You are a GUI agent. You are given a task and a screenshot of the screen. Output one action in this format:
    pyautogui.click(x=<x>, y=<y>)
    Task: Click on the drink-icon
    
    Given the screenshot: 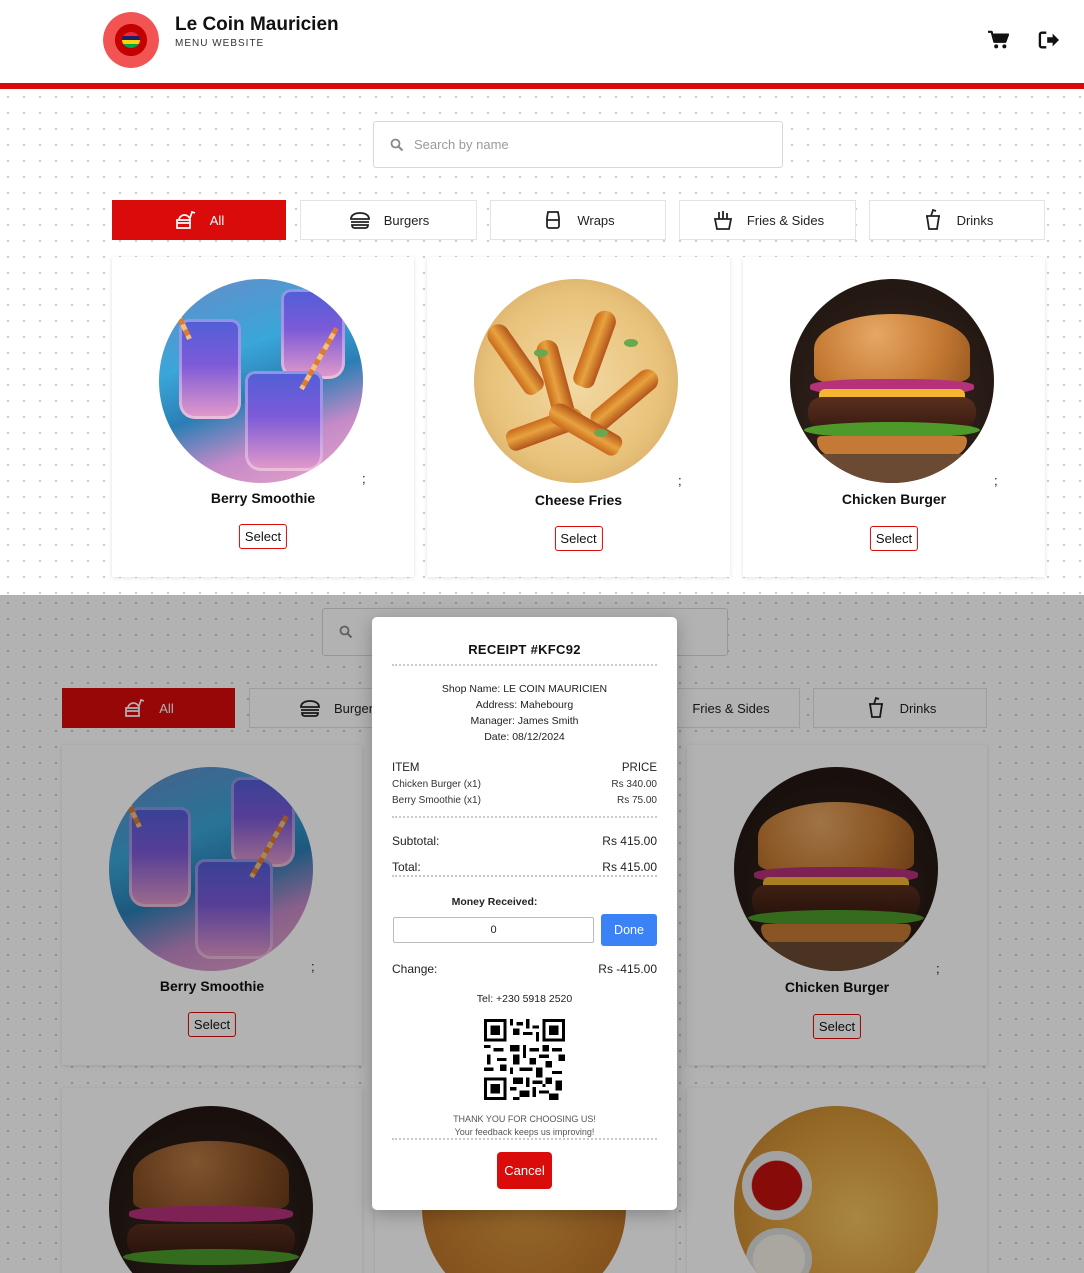 What is the action you would take?
    pyautogui.click(x=932, y=219)
    